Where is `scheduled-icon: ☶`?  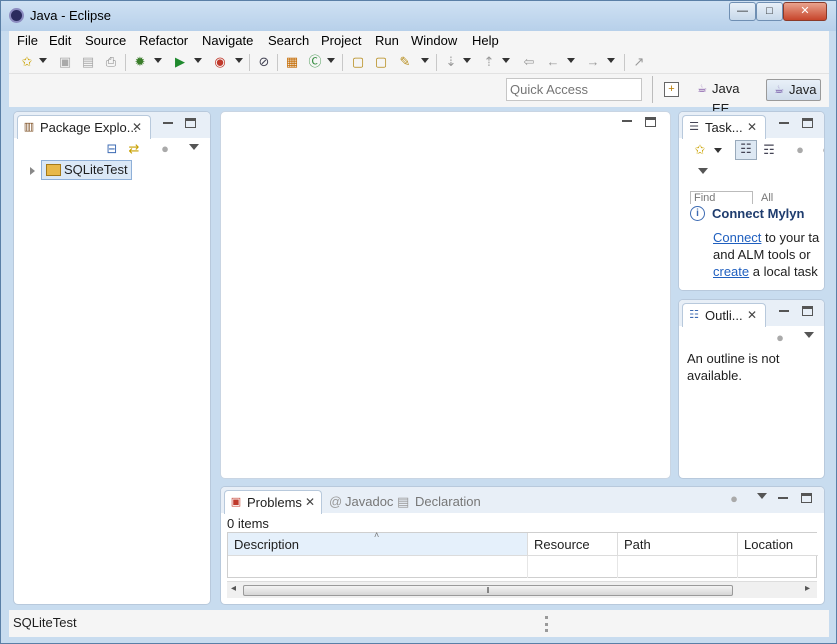
scheduled-icon: ☶ is located at coordinates (769, 150).